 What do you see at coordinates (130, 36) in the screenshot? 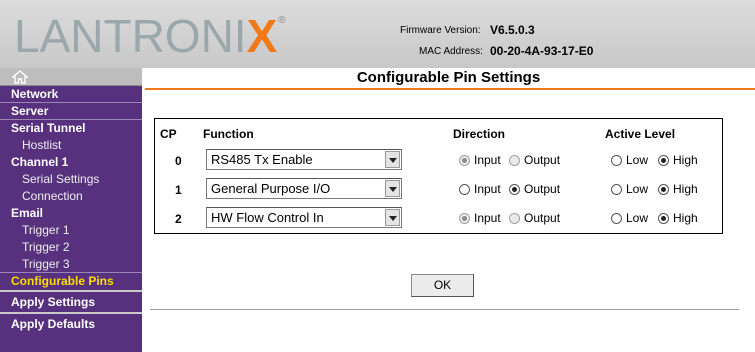
I see `logo-text-lantroni: LANTRONI` at bounding box center [130, 36].